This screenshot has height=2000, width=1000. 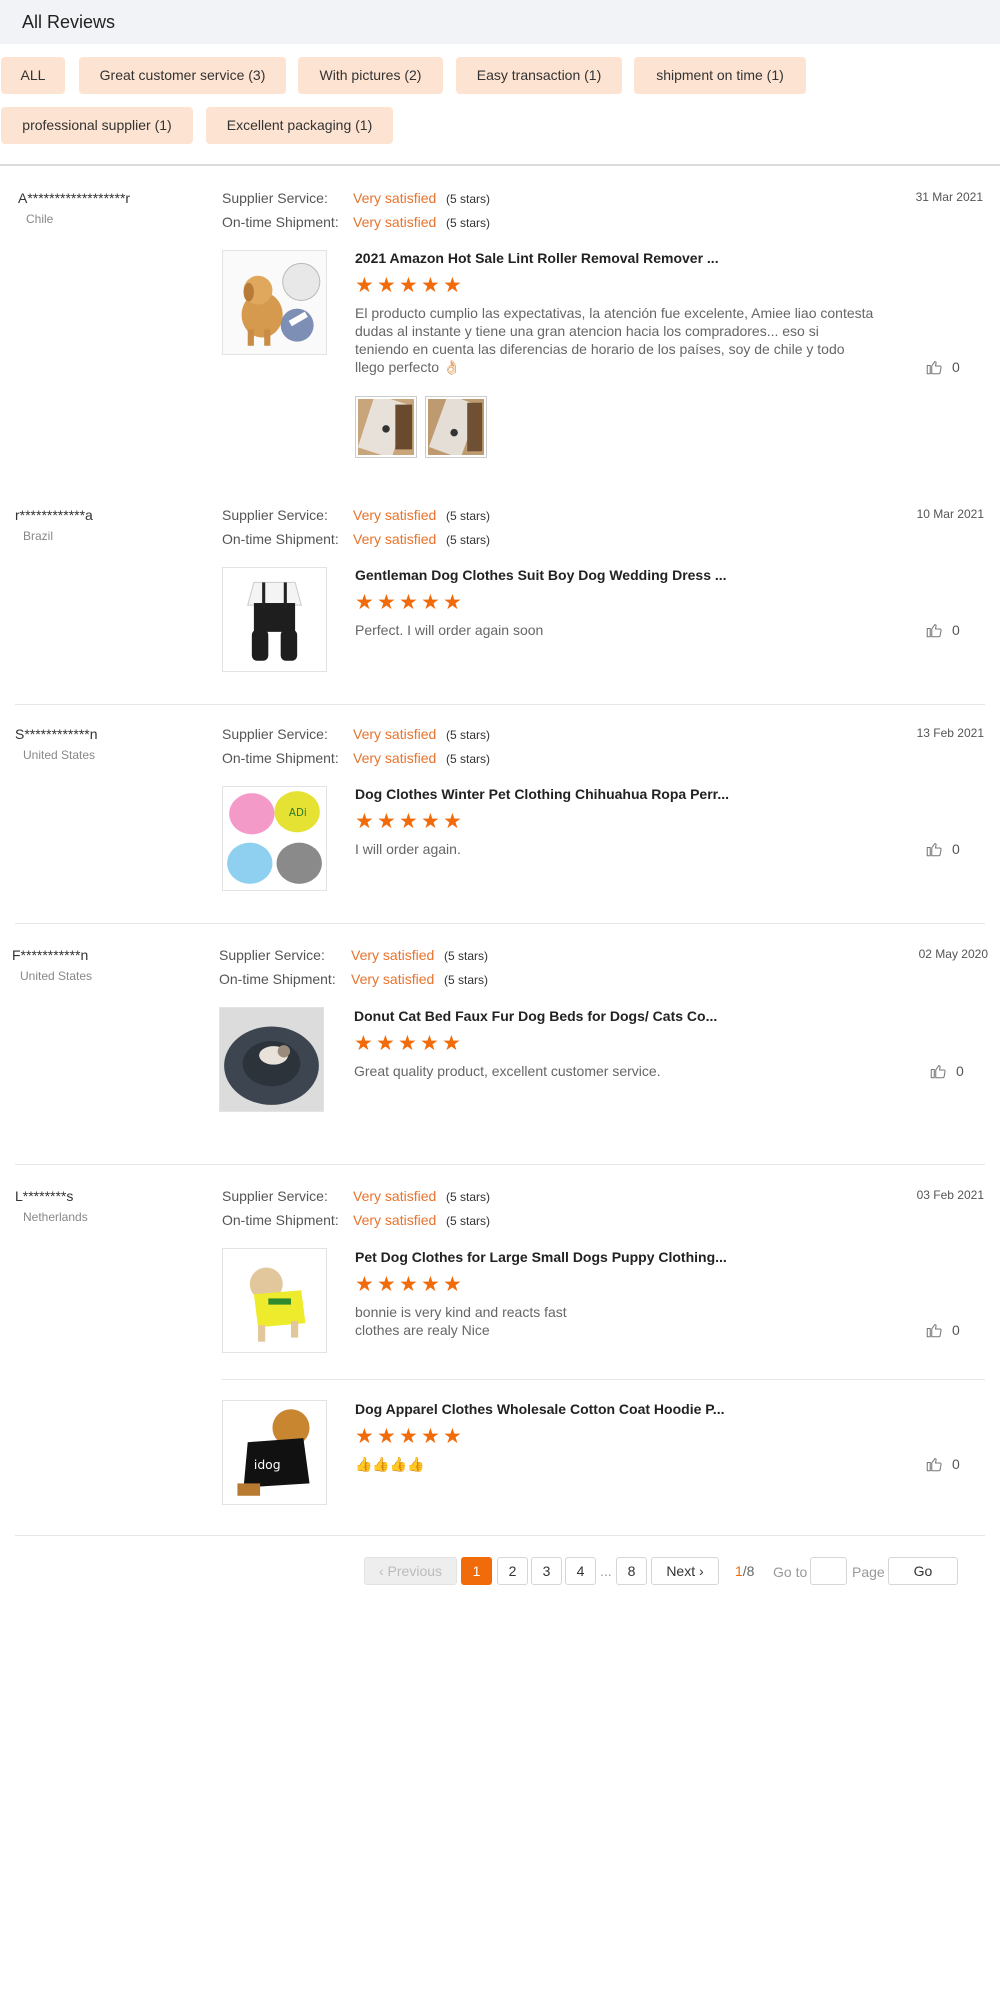 What do you see at coordinates (390, 1464) in the screenshot?
I see `review-text: 👍👍👍👍` at bounding box center [390, 1464].